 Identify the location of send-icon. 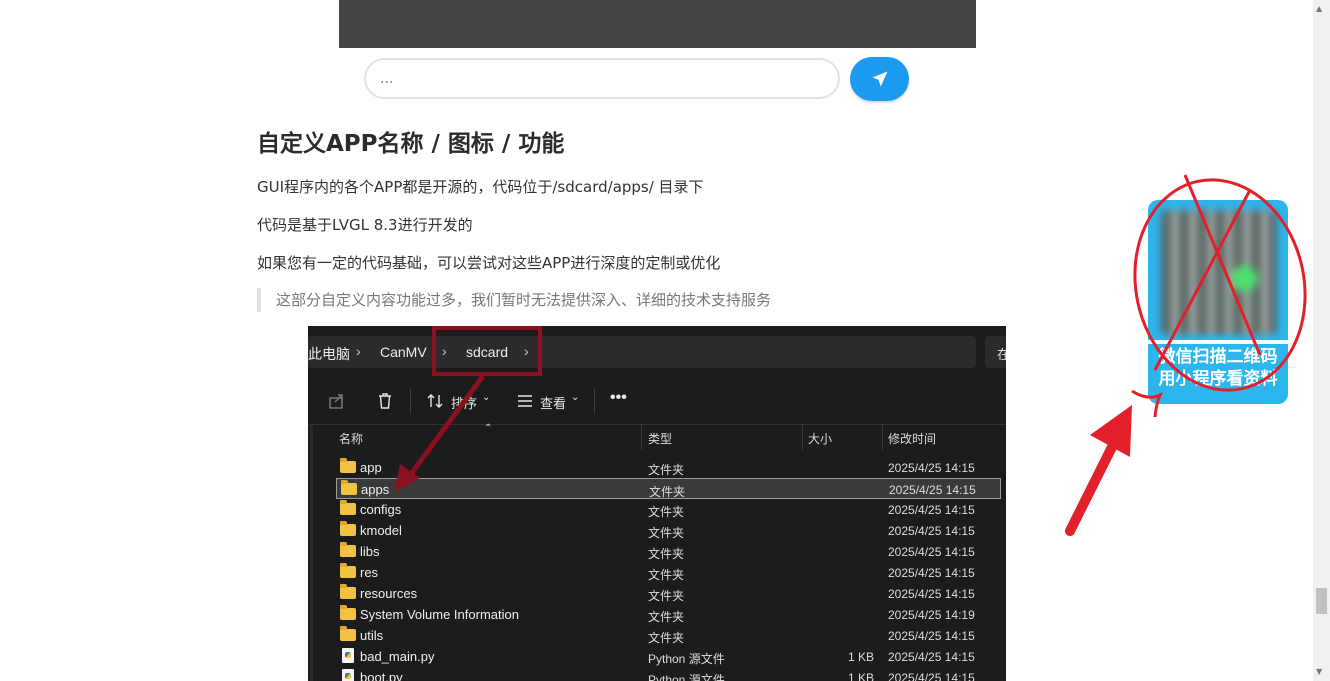
(879, 79).